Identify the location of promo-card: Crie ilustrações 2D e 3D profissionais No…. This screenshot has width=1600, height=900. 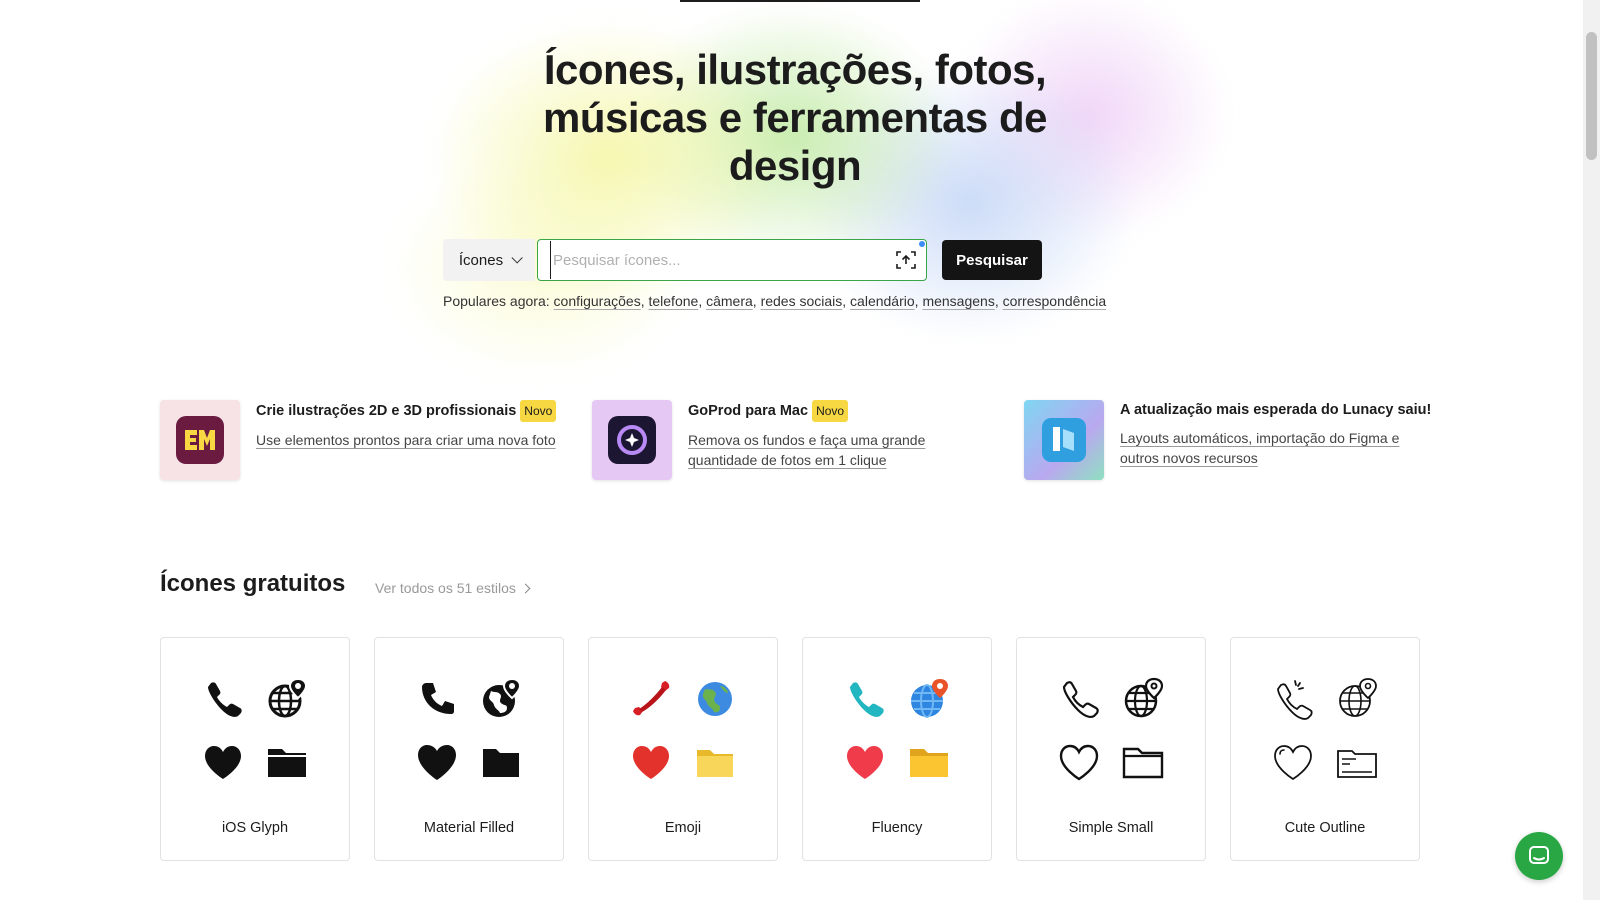
(358, 440).